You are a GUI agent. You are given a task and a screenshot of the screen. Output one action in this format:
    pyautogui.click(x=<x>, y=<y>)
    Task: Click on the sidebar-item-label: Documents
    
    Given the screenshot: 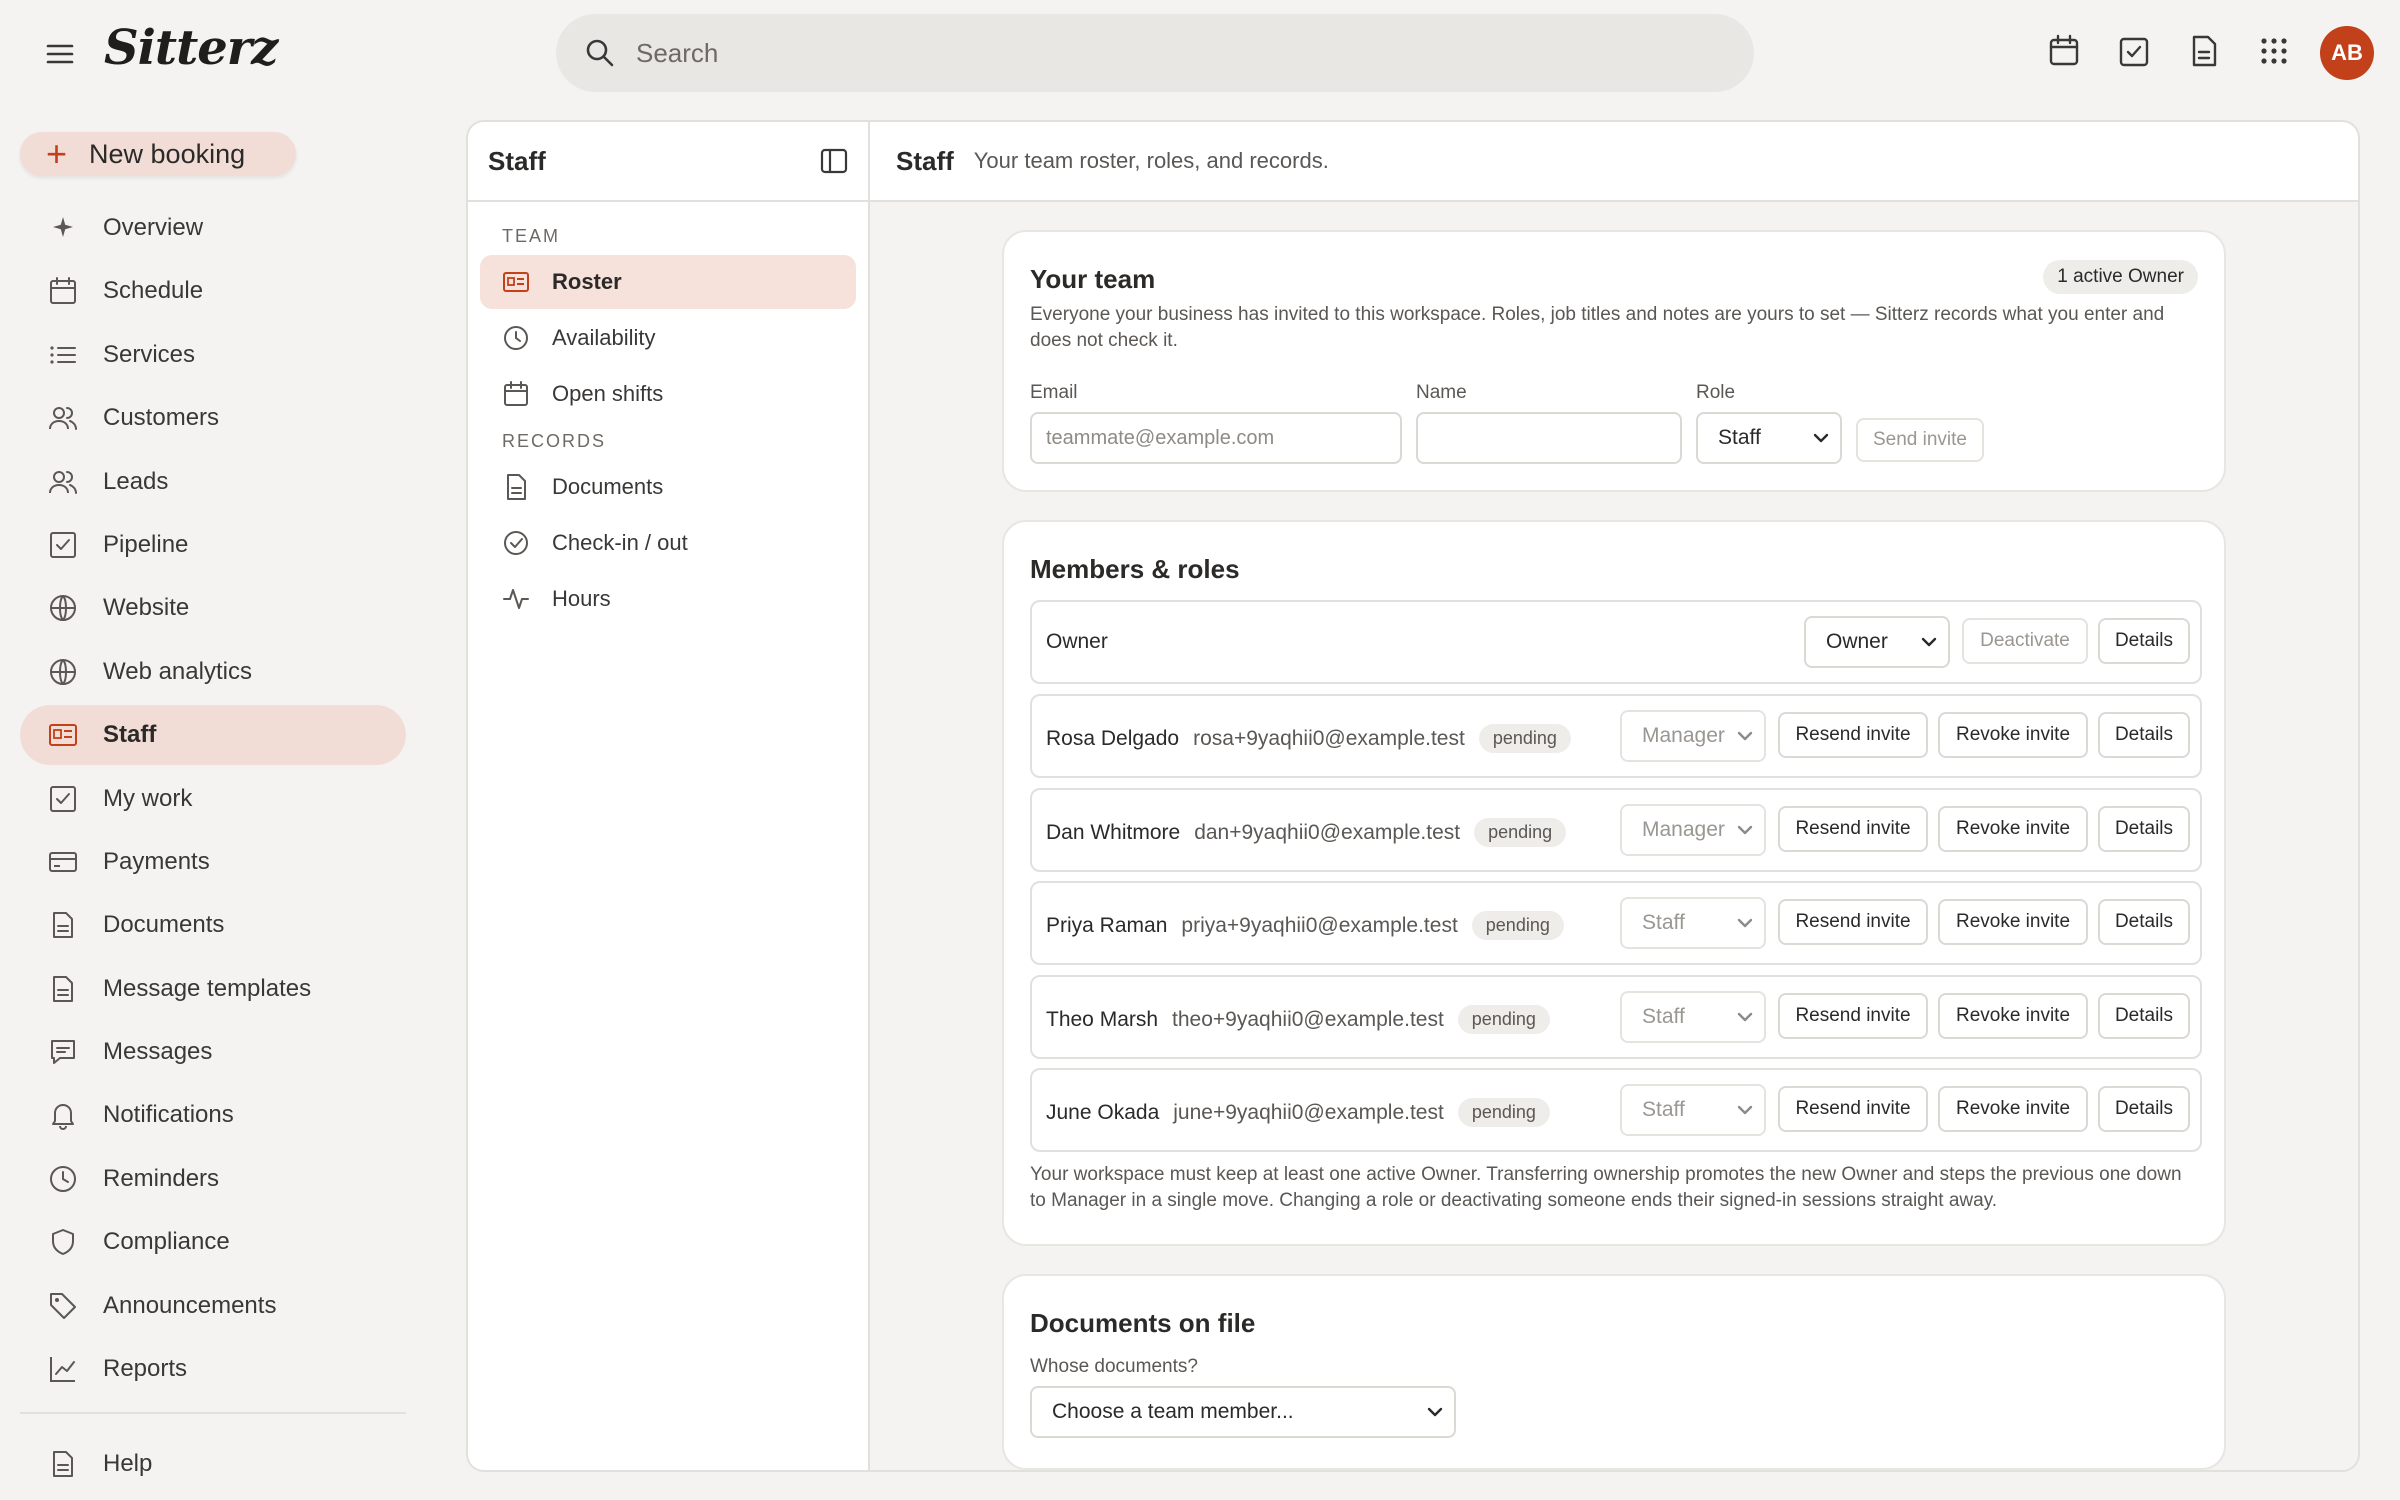 What is the action you would take?
    pyautogui.click(x=164, y=925)
    